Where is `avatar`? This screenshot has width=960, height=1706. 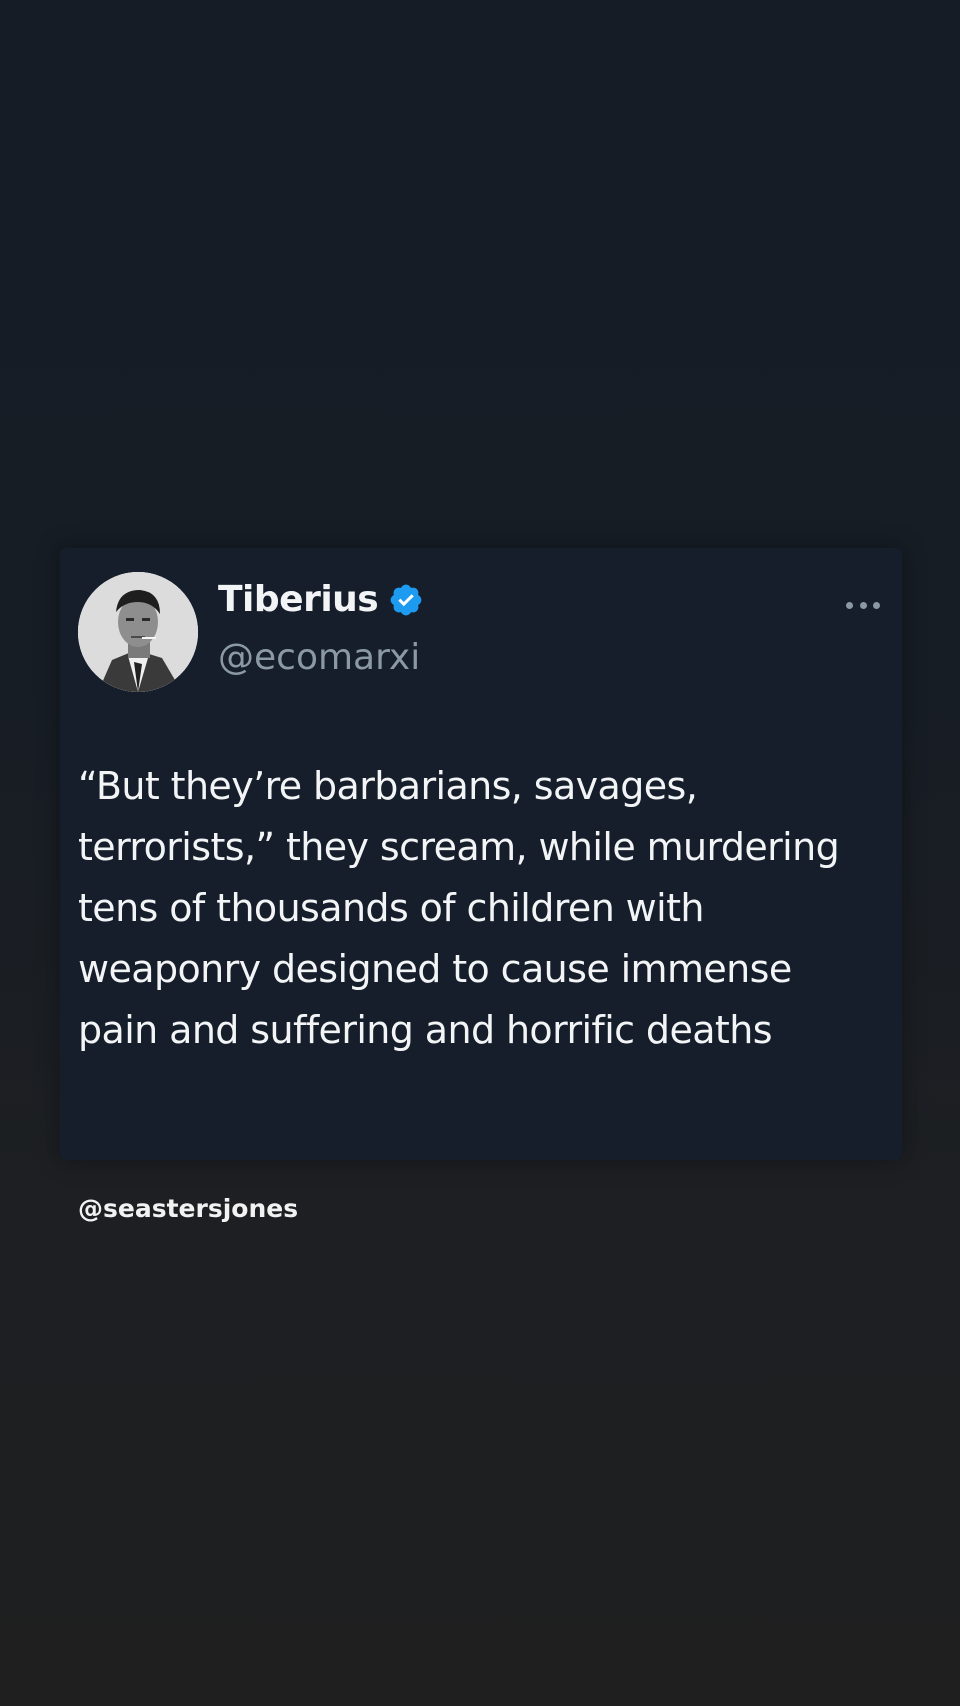
avatar is located at coordinates (138, 632).